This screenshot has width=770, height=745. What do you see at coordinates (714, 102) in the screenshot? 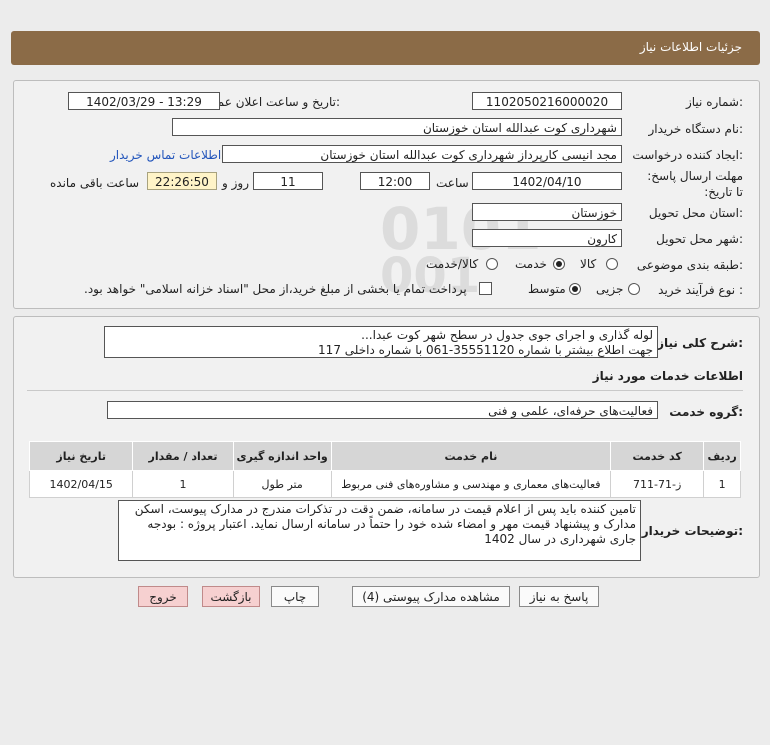
I see `need-number-label: شماره نیاز:` at bounding box center [714, 102].